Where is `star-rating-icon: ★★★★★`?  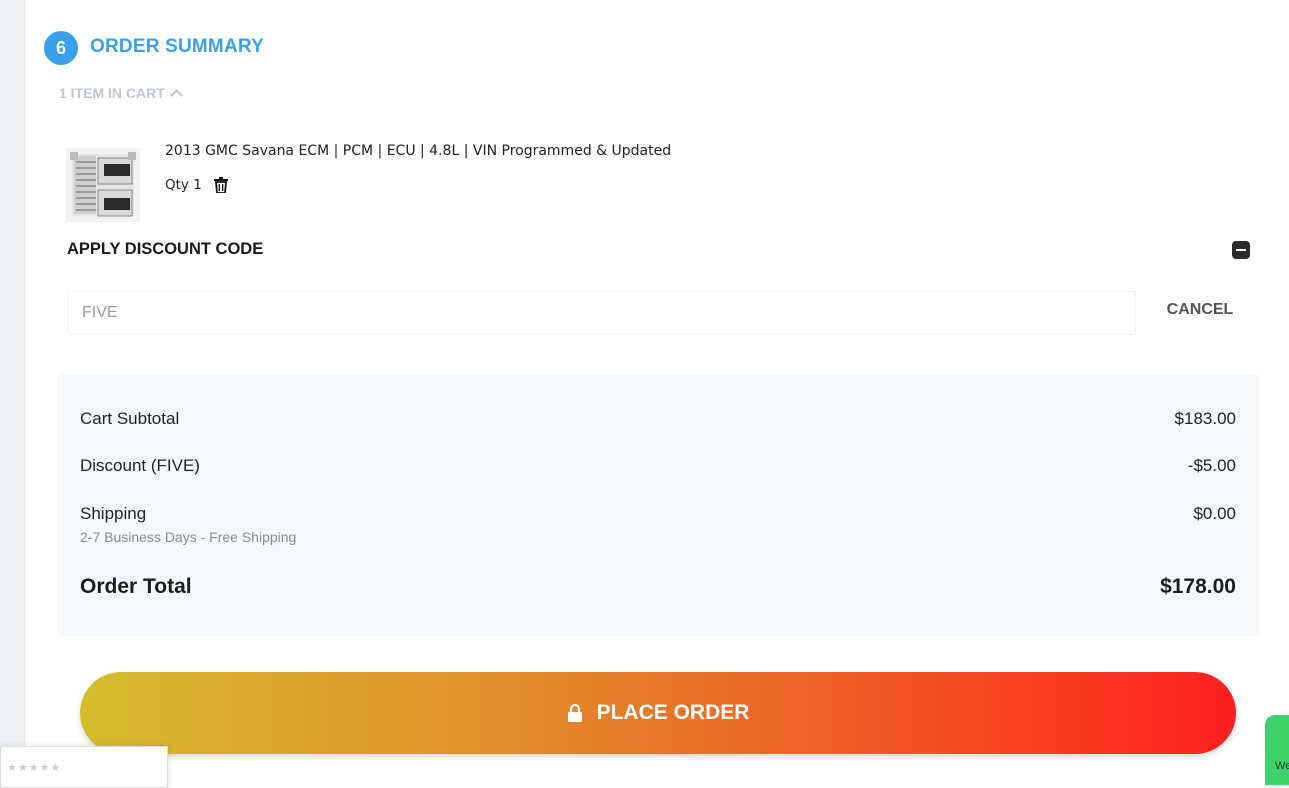
star-rating-icon: ★★★★★ is located at coordinates (34, 767).